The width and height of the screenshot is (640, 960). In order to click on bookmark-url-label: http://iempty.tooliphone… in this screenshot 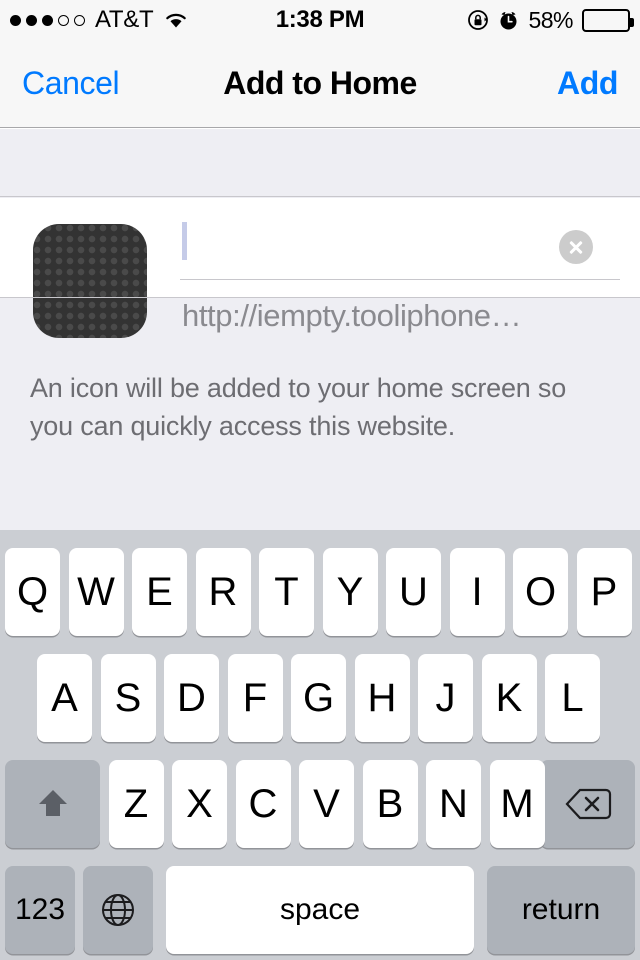, I will do `click(352, 315)`.